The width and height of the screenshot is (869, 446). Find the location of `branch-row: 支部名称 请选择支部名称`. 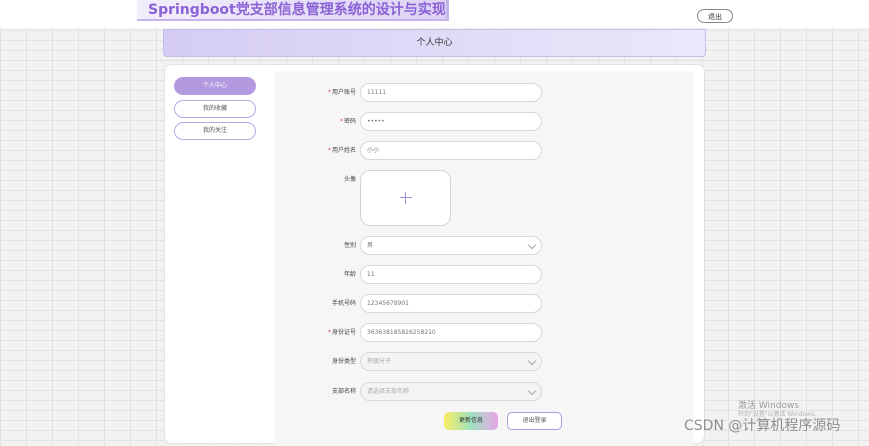

branch-row: 支部名称 请选择支部名称 is located at coordinates (484, 392).